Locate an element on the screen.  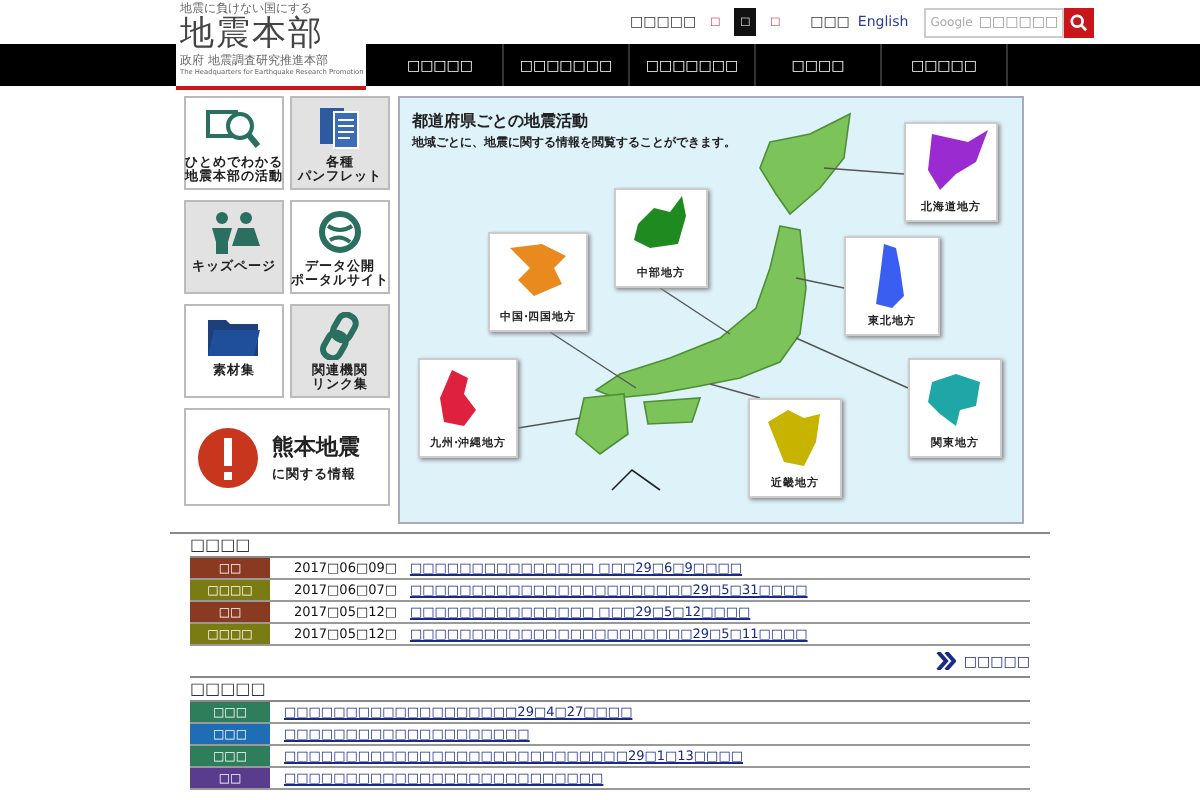
section-heading: □□□□ is located at coordinates (221, 546).